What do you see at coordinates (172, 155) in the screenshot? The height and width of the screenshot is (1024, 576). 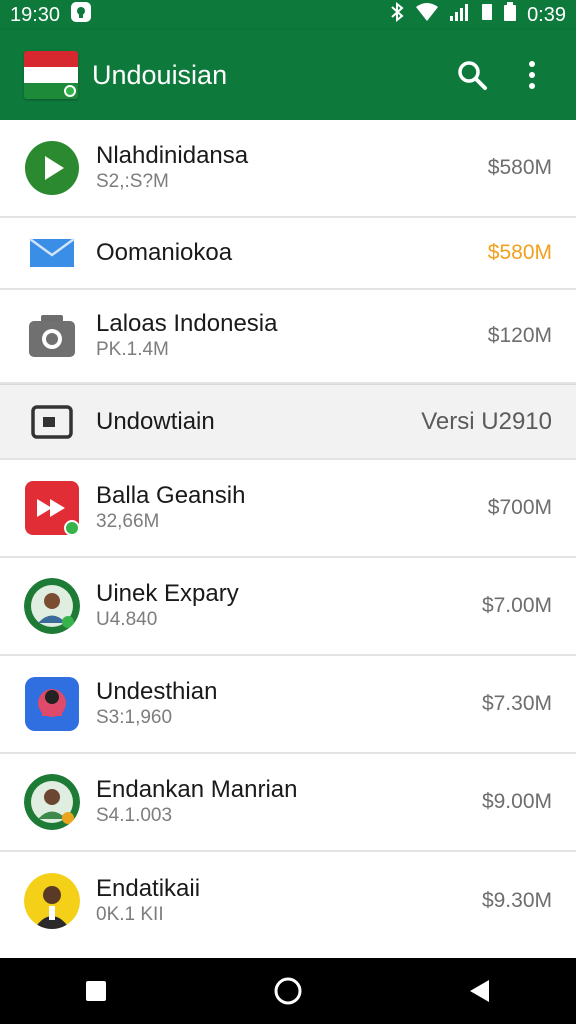 I see `item-name: Nlahdinidansa` at bounding box center [172, 155].